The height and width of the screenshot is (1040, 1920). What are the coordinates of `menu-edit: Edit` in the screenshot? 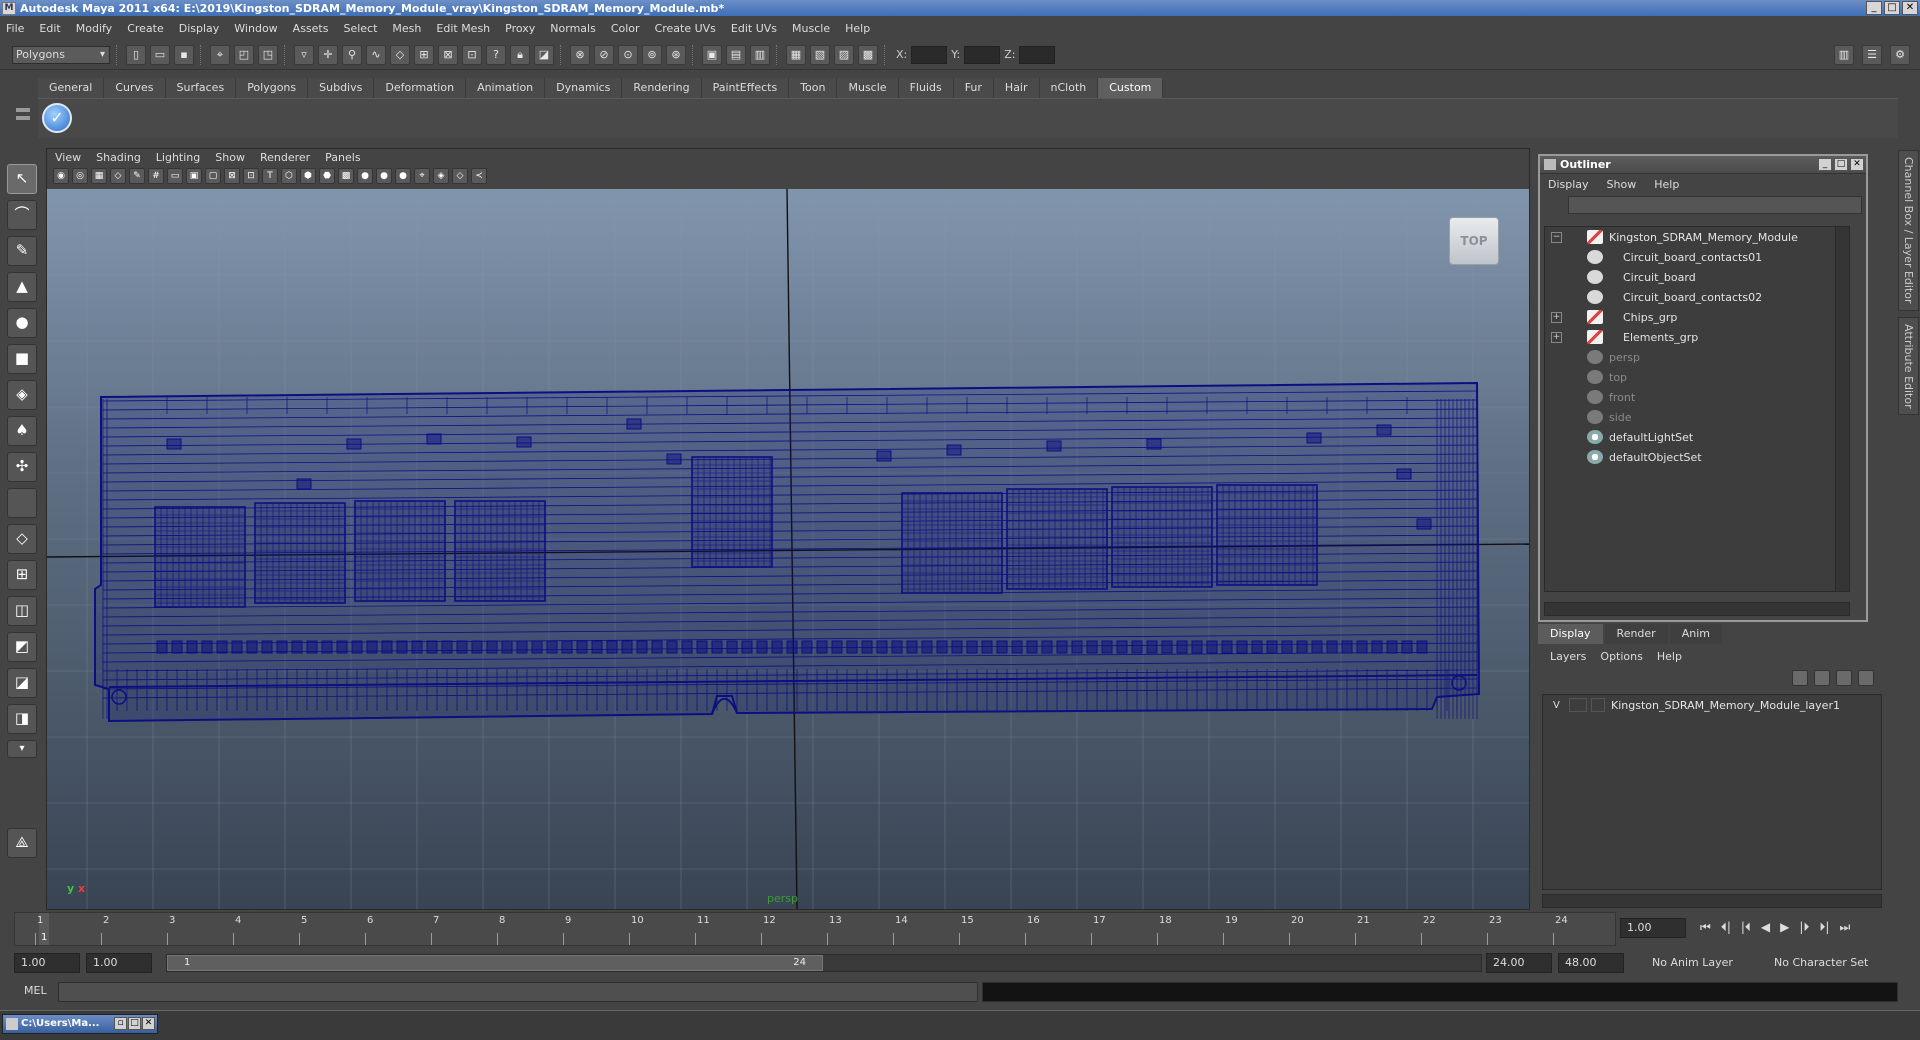 It's located at (49, 28).